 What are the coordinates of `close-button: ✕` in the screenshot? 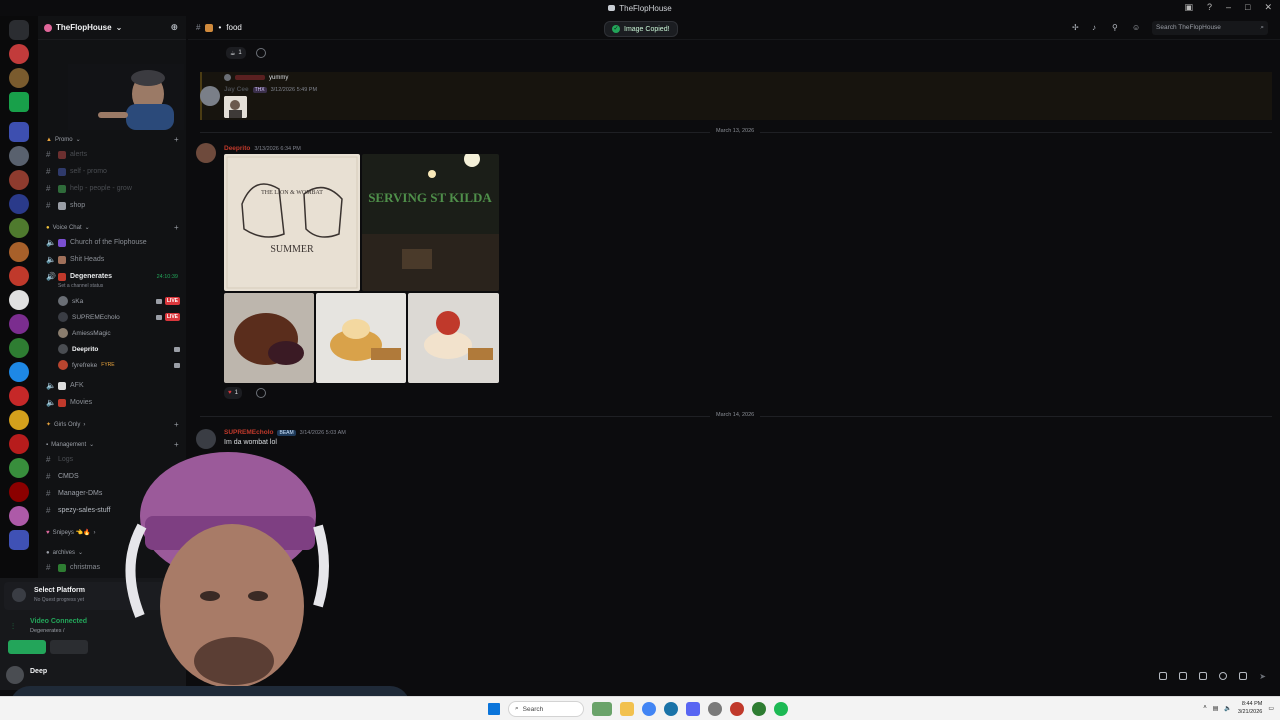 It's located at (1268, 7).